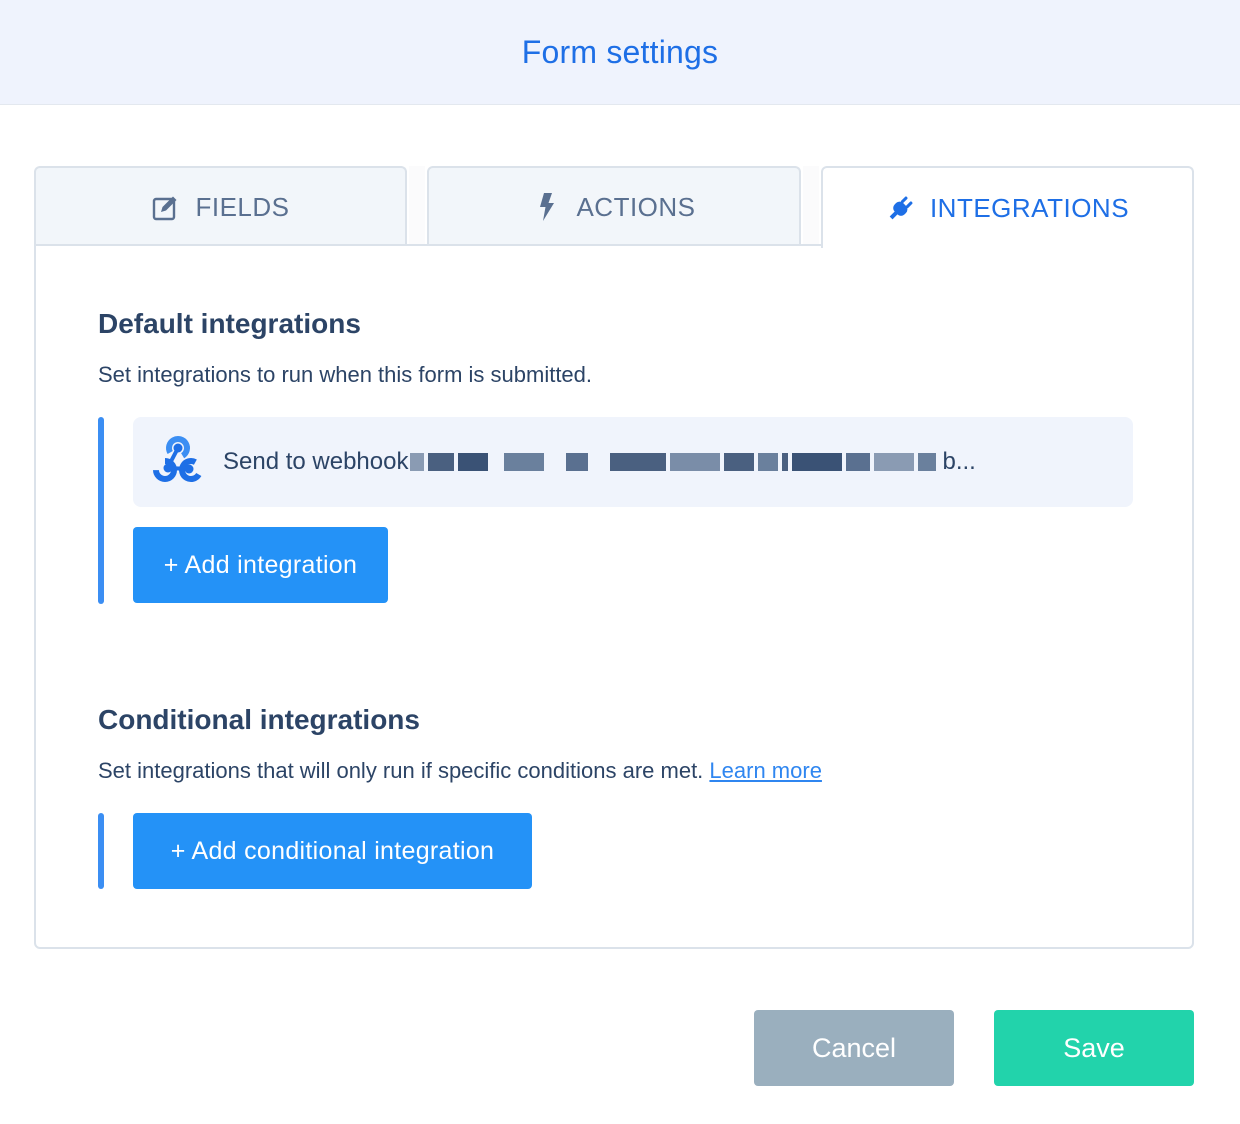 The width and height of the screenshot is (1240, 1124). Describe the element at coordinates (547, 207) in the screenshot. I see `bolt-icon` at that location.